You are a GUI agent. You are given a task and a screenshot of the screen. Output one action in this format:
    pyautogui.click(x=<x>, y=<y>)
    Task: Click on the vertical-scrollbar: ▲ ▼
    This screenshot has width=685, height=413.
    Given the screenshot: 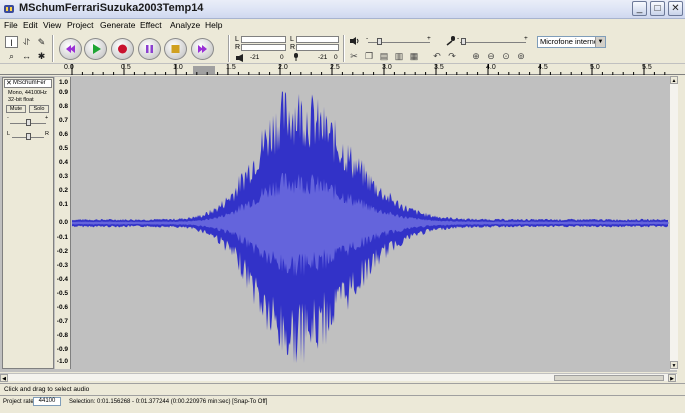 What is the action you would take?
    pyautogui.click(x=673, y=223)
    